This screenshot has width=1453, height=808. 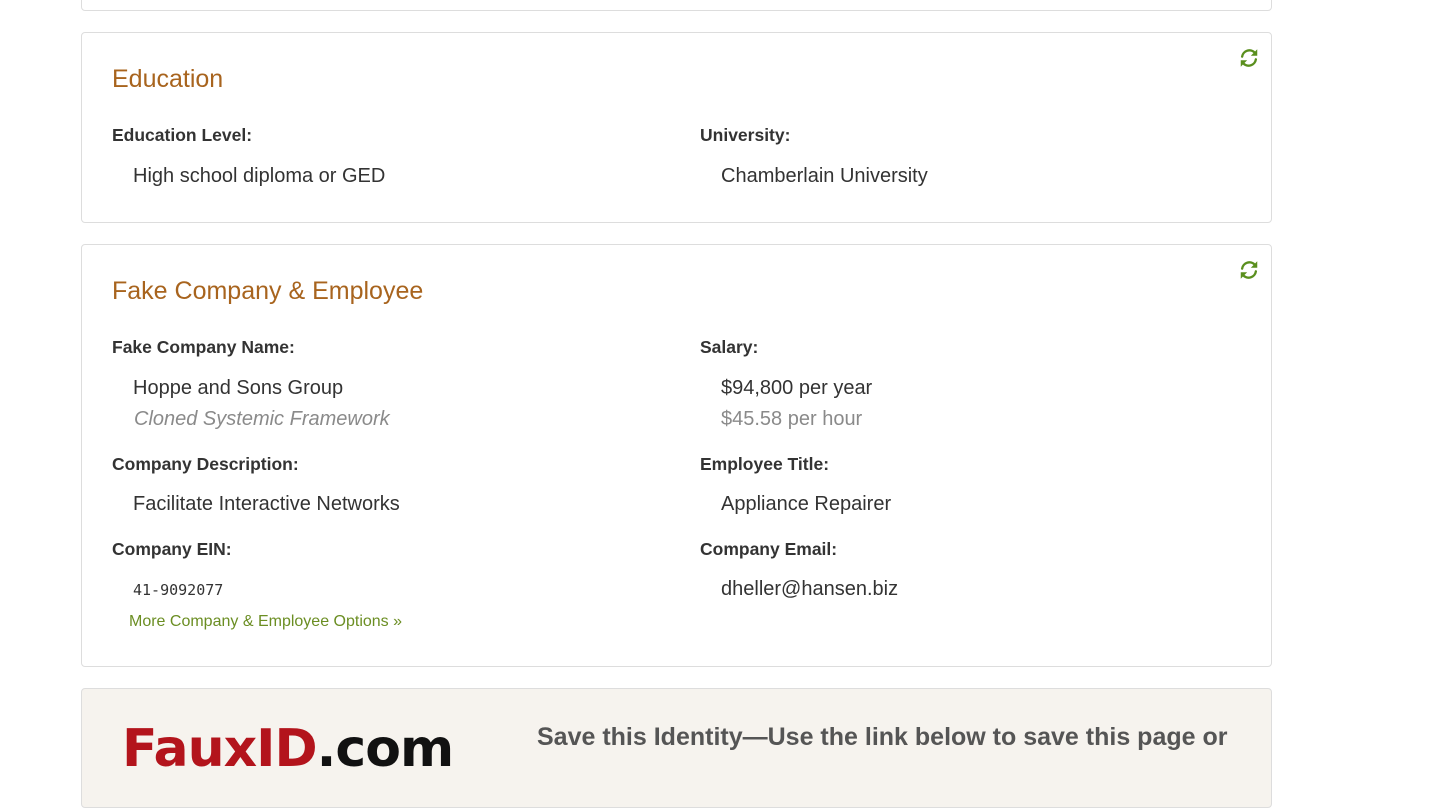 What do you see at coordinates (765, 464) in the screenshot?
I see `employee-title-label: Employee Title:` at bounding box center [765, 464].